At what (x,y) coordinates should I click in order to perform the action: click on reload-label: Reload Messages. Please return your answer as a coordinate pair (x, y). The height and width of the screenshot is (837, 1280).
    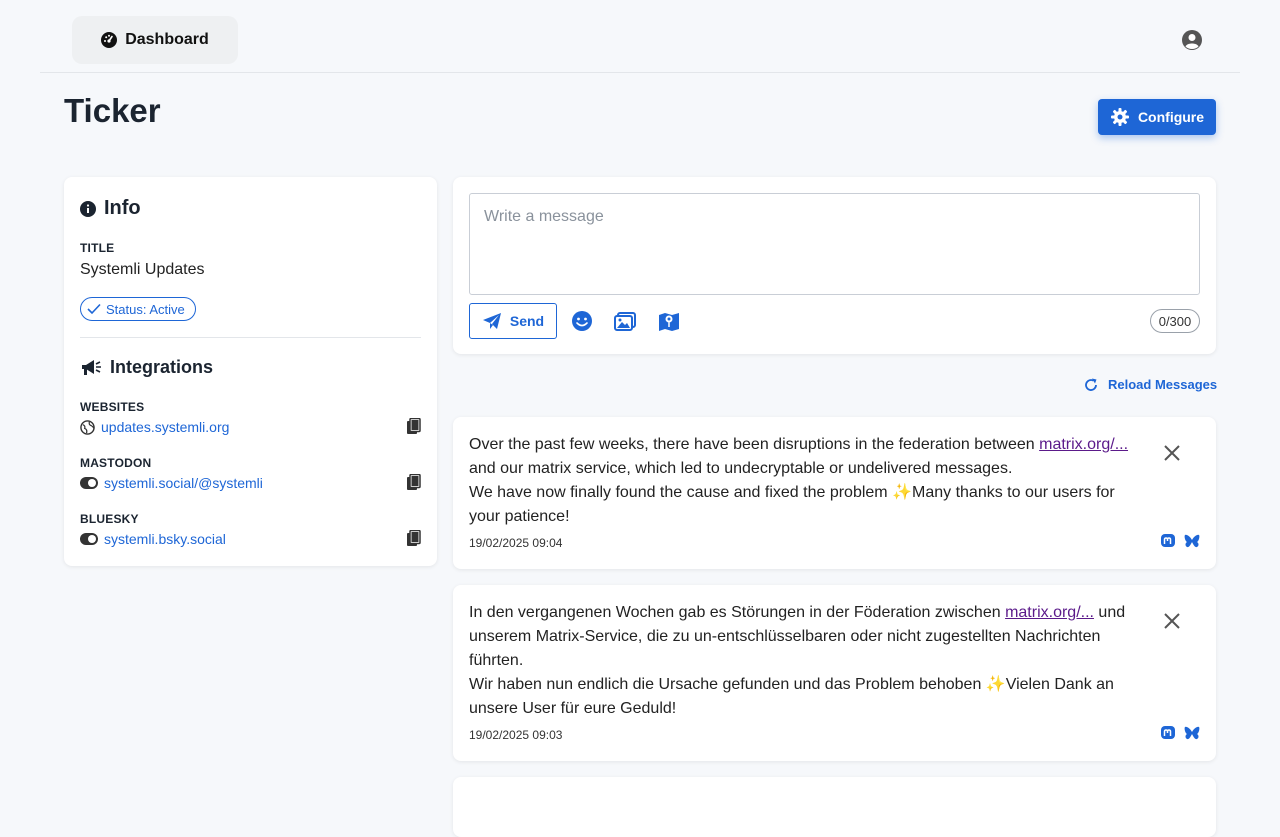
    Looking at the image, I should click on (1163, 384).